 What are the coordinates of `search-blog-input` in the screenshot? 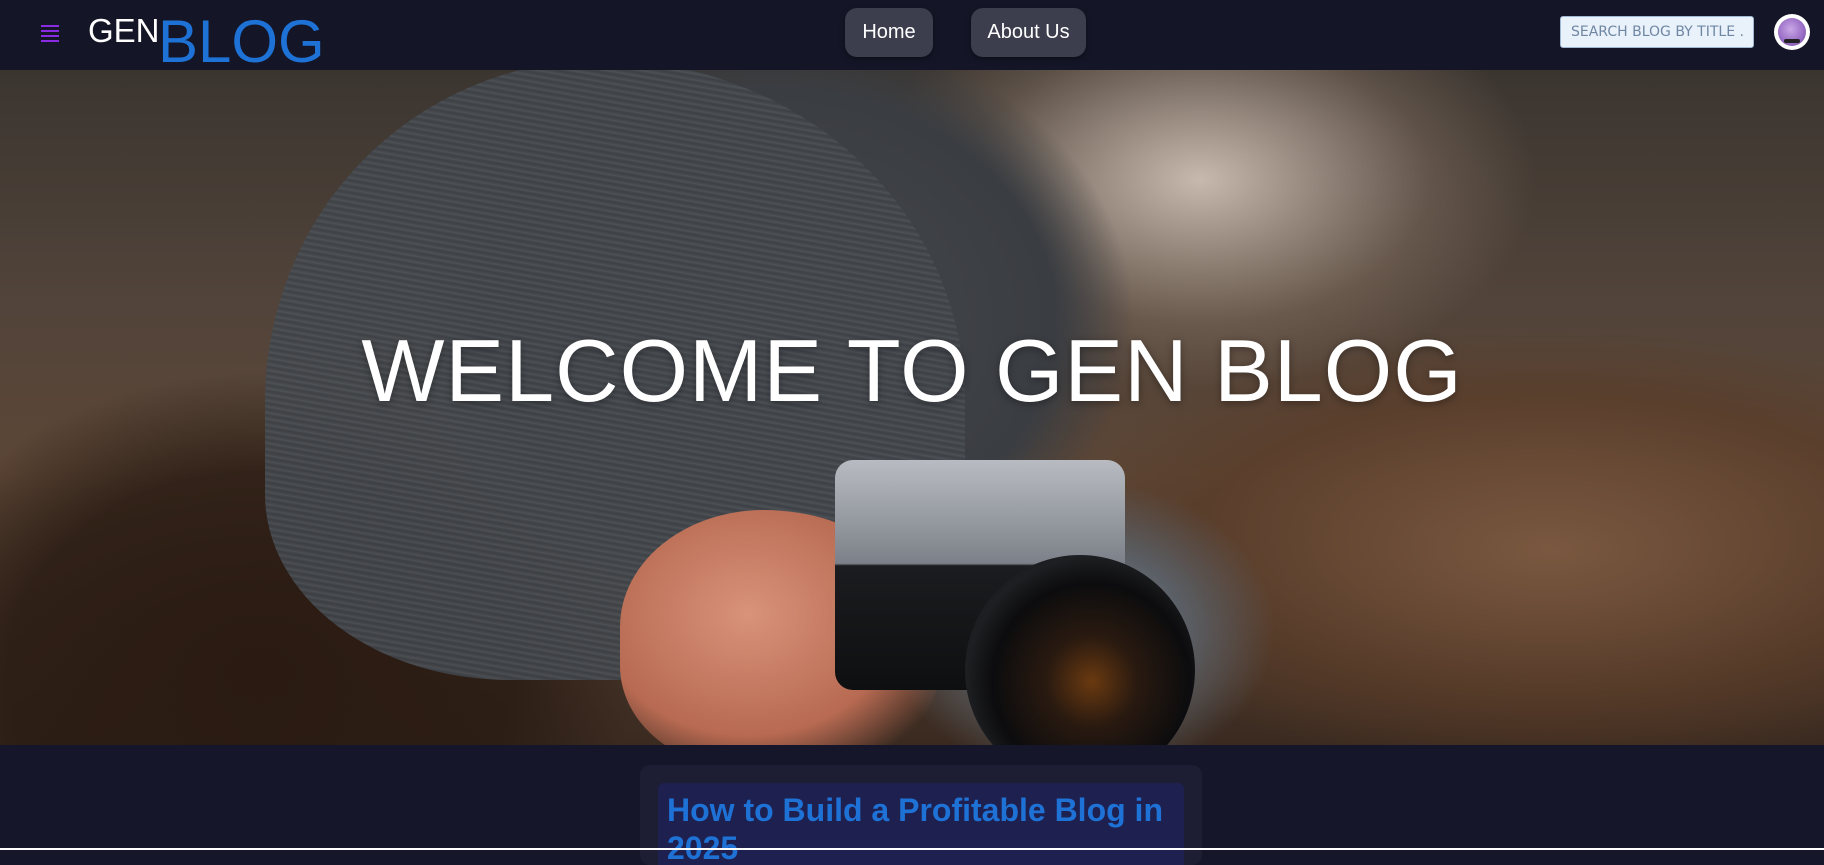 It's located at (1657, 32).